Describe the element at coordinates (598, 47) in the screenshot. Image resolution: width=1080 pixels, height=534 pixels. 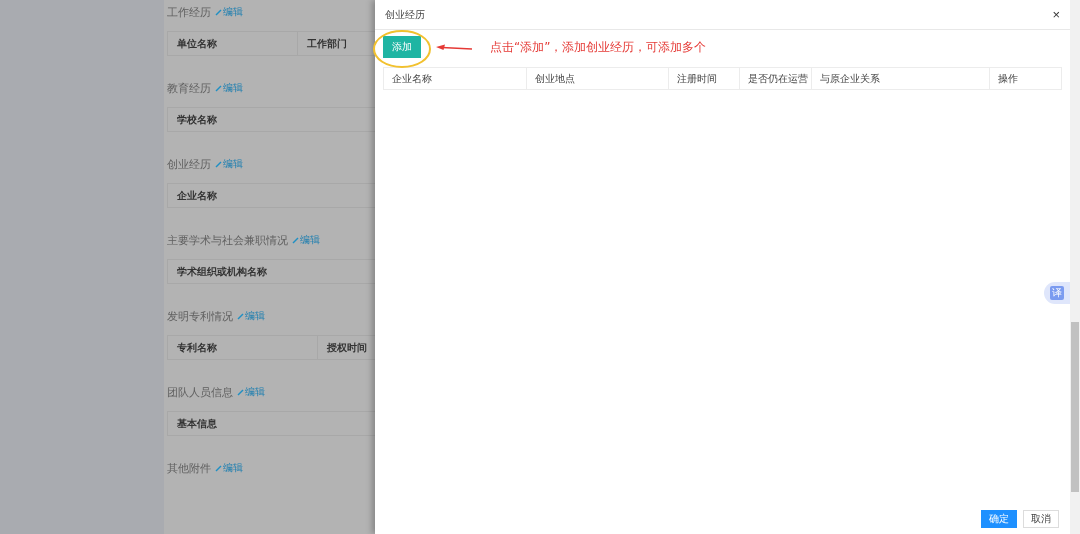
I see `annotation-text: 点击“添加”，添加创业经历，可添加多个` at that location.